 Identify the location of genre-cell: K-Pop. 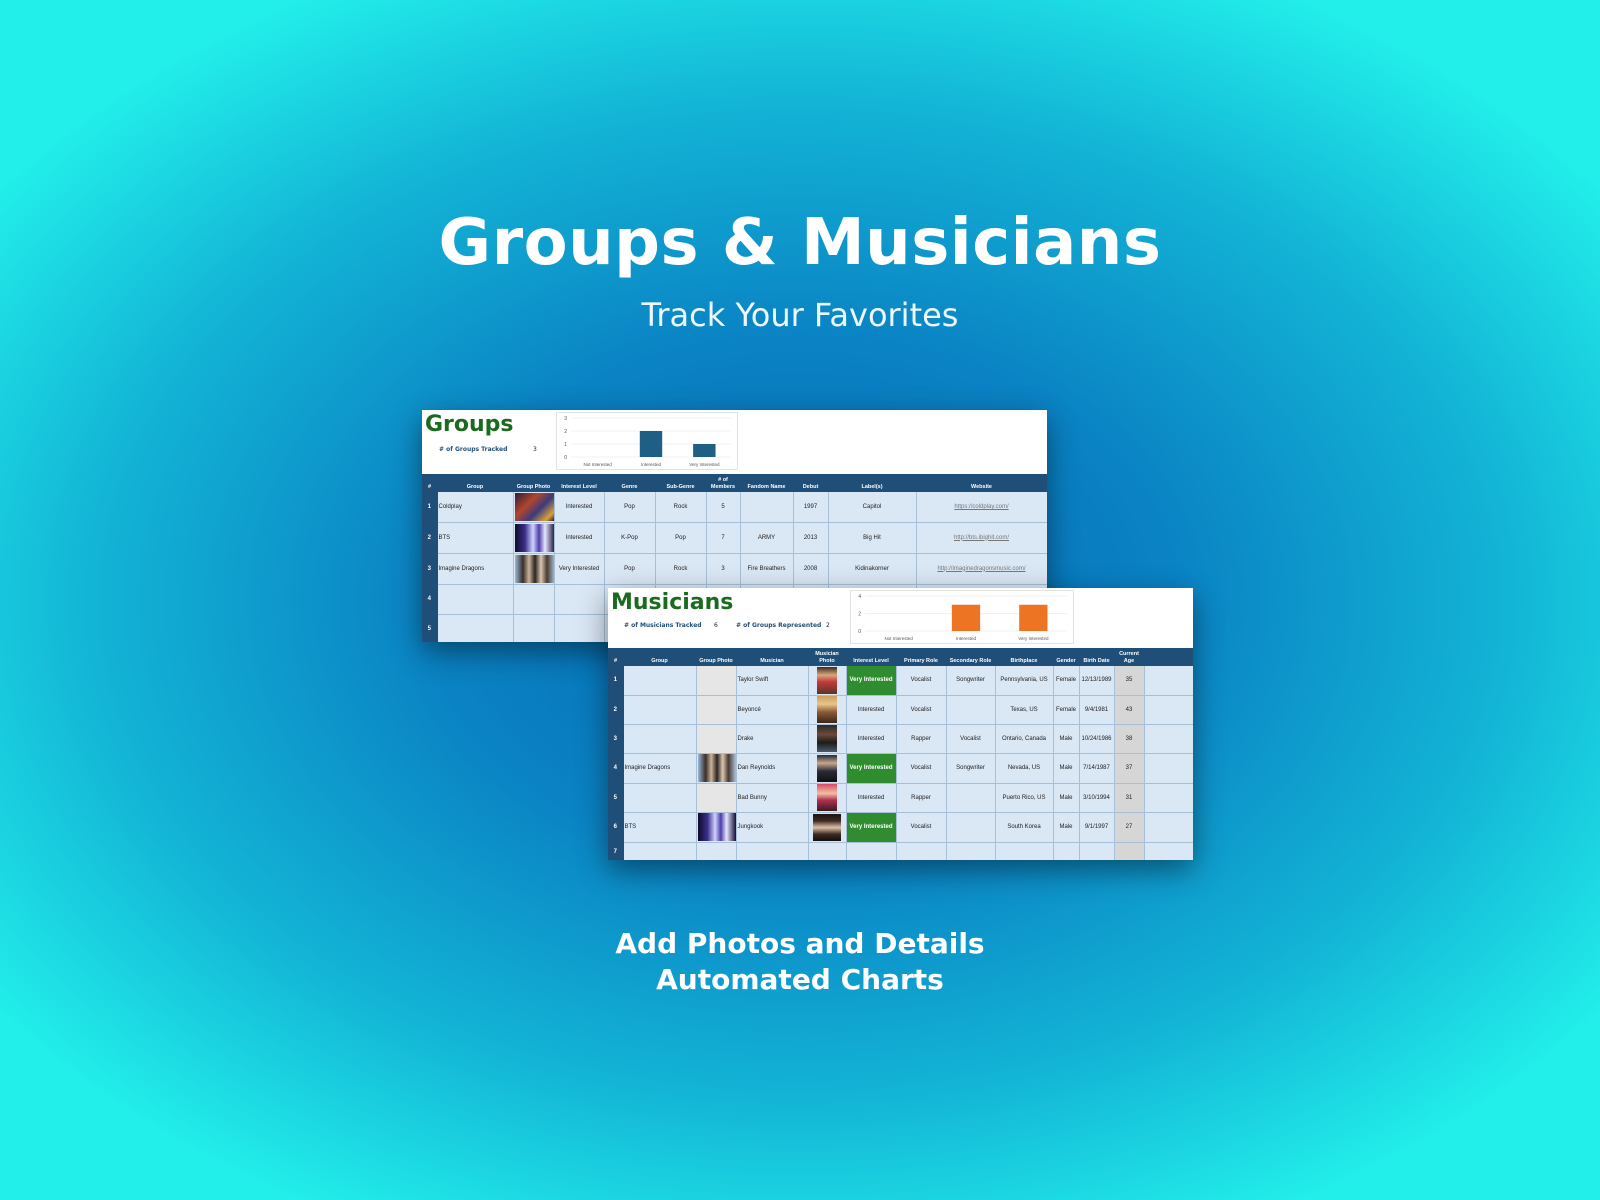
(630, 538).